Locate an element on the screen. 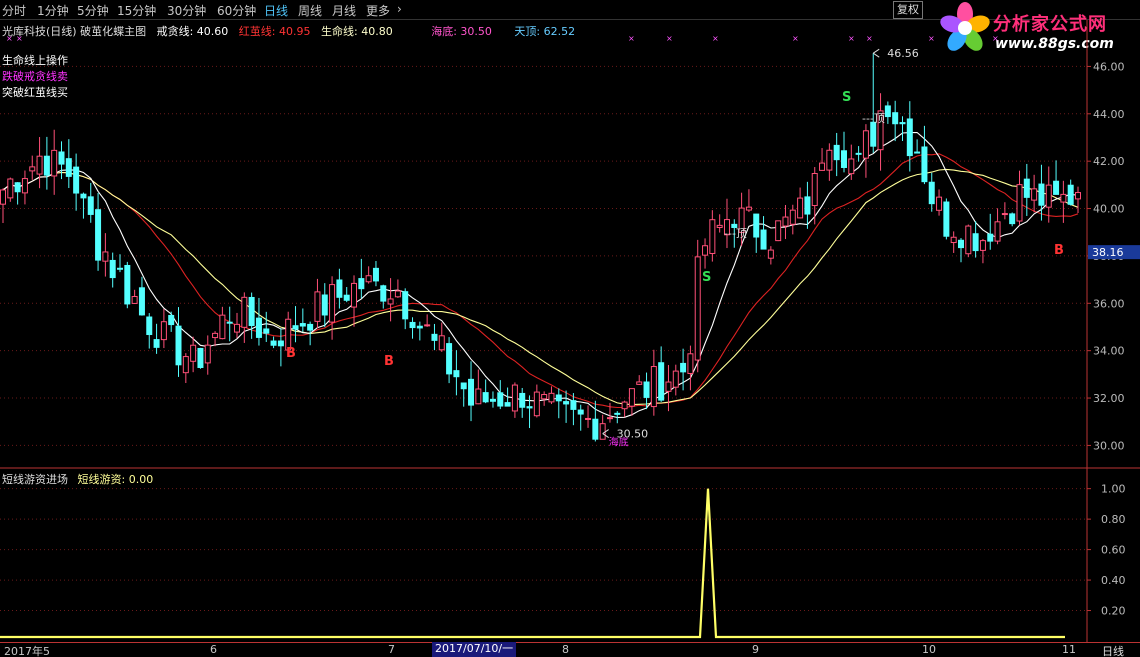  sub-y-tick-label: 0.80 is located at coordinates (1113, 519).